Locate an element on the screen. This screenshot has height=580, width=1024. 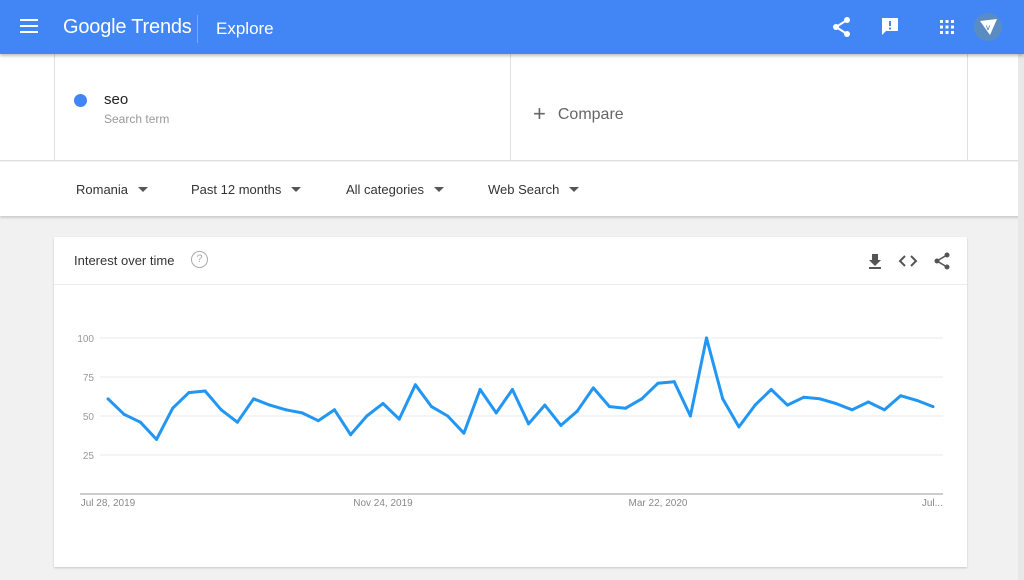
filter-time-range: Past 12 months is located at coordinates (246, 189).